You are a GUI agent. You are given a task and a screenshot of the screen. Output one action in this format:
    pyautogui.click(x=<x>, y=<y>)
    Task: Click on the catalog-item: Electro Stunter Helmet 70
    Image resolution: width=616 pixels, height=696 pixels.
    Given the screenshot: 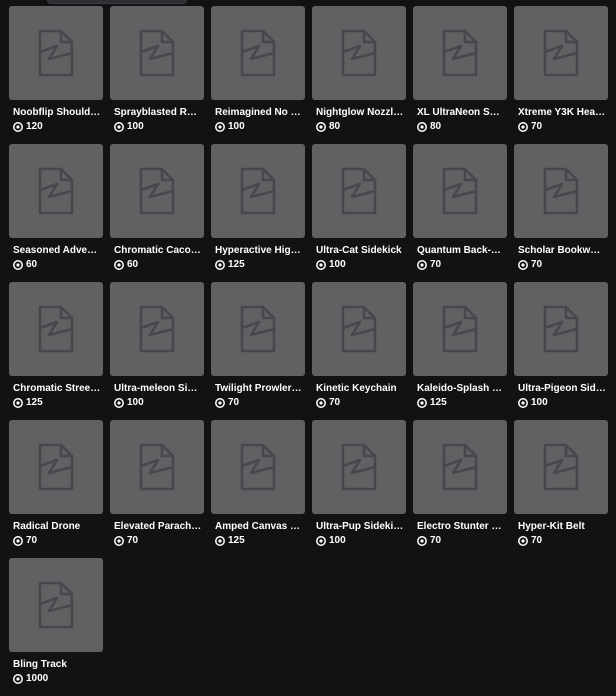 What is the action you would take?
    pyautogui.click(x=460, y=489)
    